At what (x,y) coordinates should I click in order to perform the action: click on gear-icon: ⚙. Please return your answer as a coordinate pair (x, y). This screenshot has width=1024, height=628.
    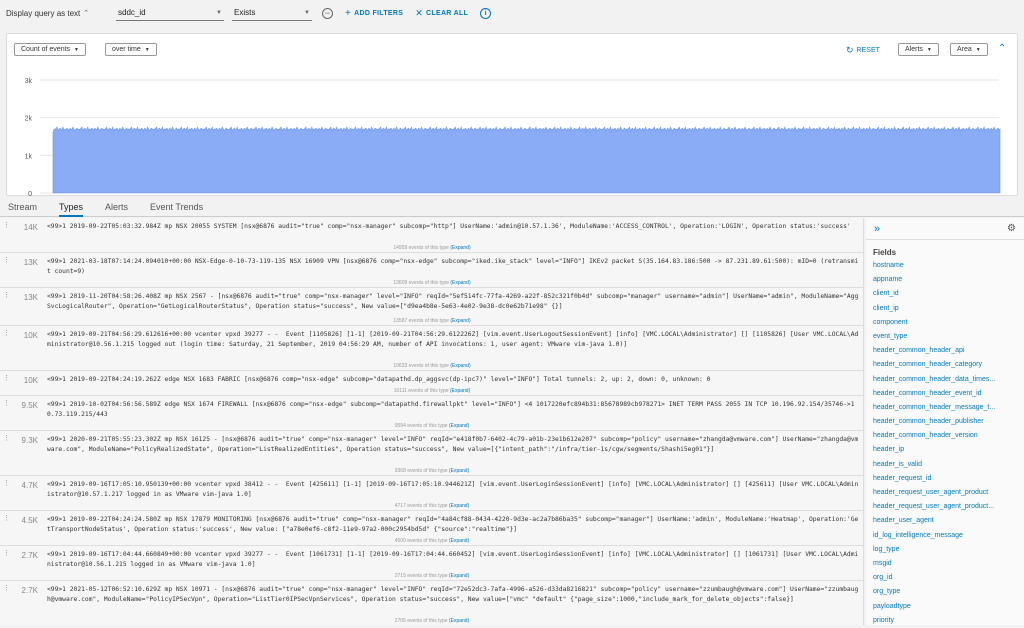
    Looking at the image, I should click on (1011, 228).